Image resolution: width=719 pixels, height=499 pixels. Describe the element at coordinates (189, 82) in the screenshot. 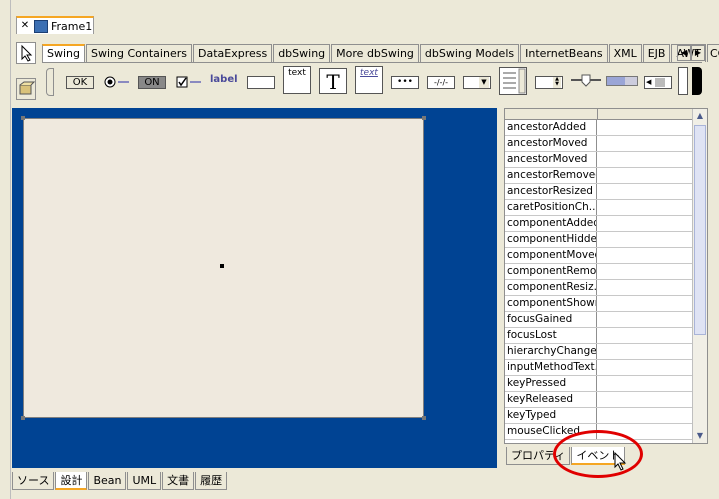

I see `jcheckbox-component` at that location.